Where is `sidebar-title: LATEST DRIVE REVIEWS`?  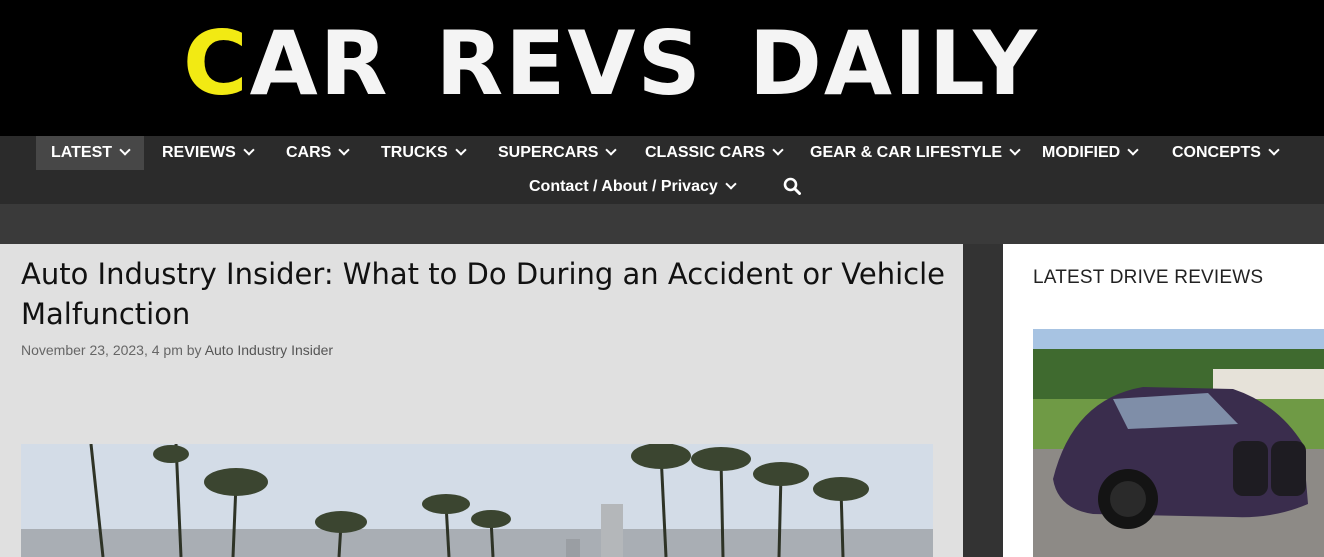 sidebar-title: LATEST DRIVE REVIEWS is located at coordinates (1148, 277).